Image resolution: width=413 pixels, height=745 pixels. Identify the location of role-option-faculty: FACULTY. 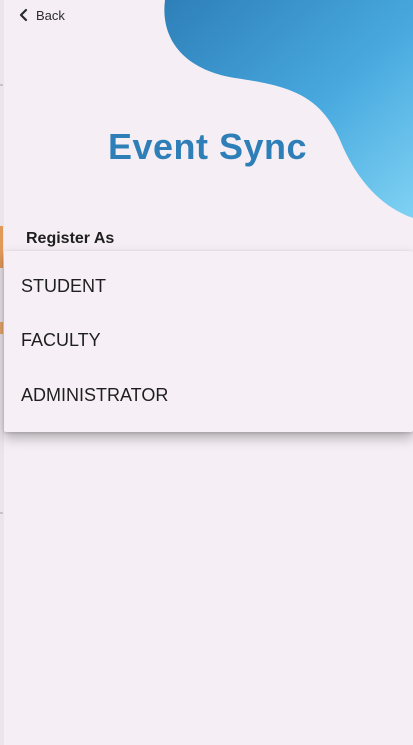
(208, 340).